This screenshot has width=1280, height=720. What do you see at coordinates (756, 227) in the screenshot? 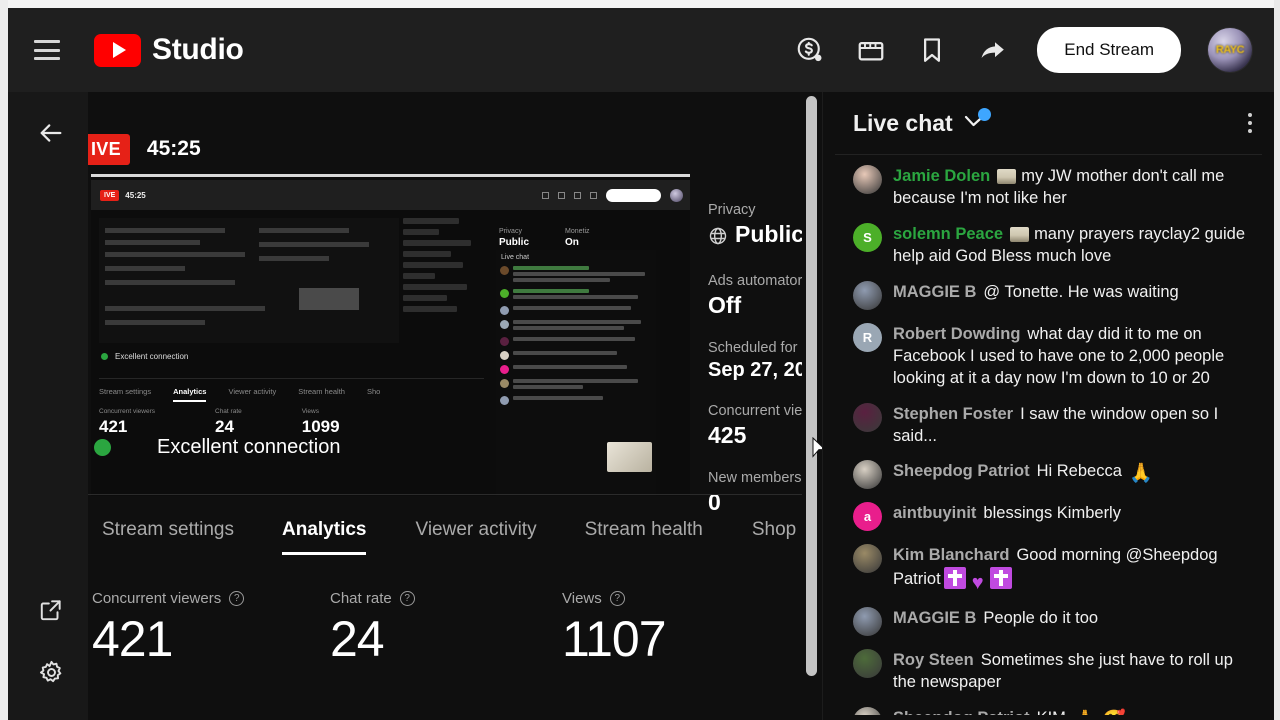
I see `privacy-block: Privacy Public` at bounding box center [756, 227].